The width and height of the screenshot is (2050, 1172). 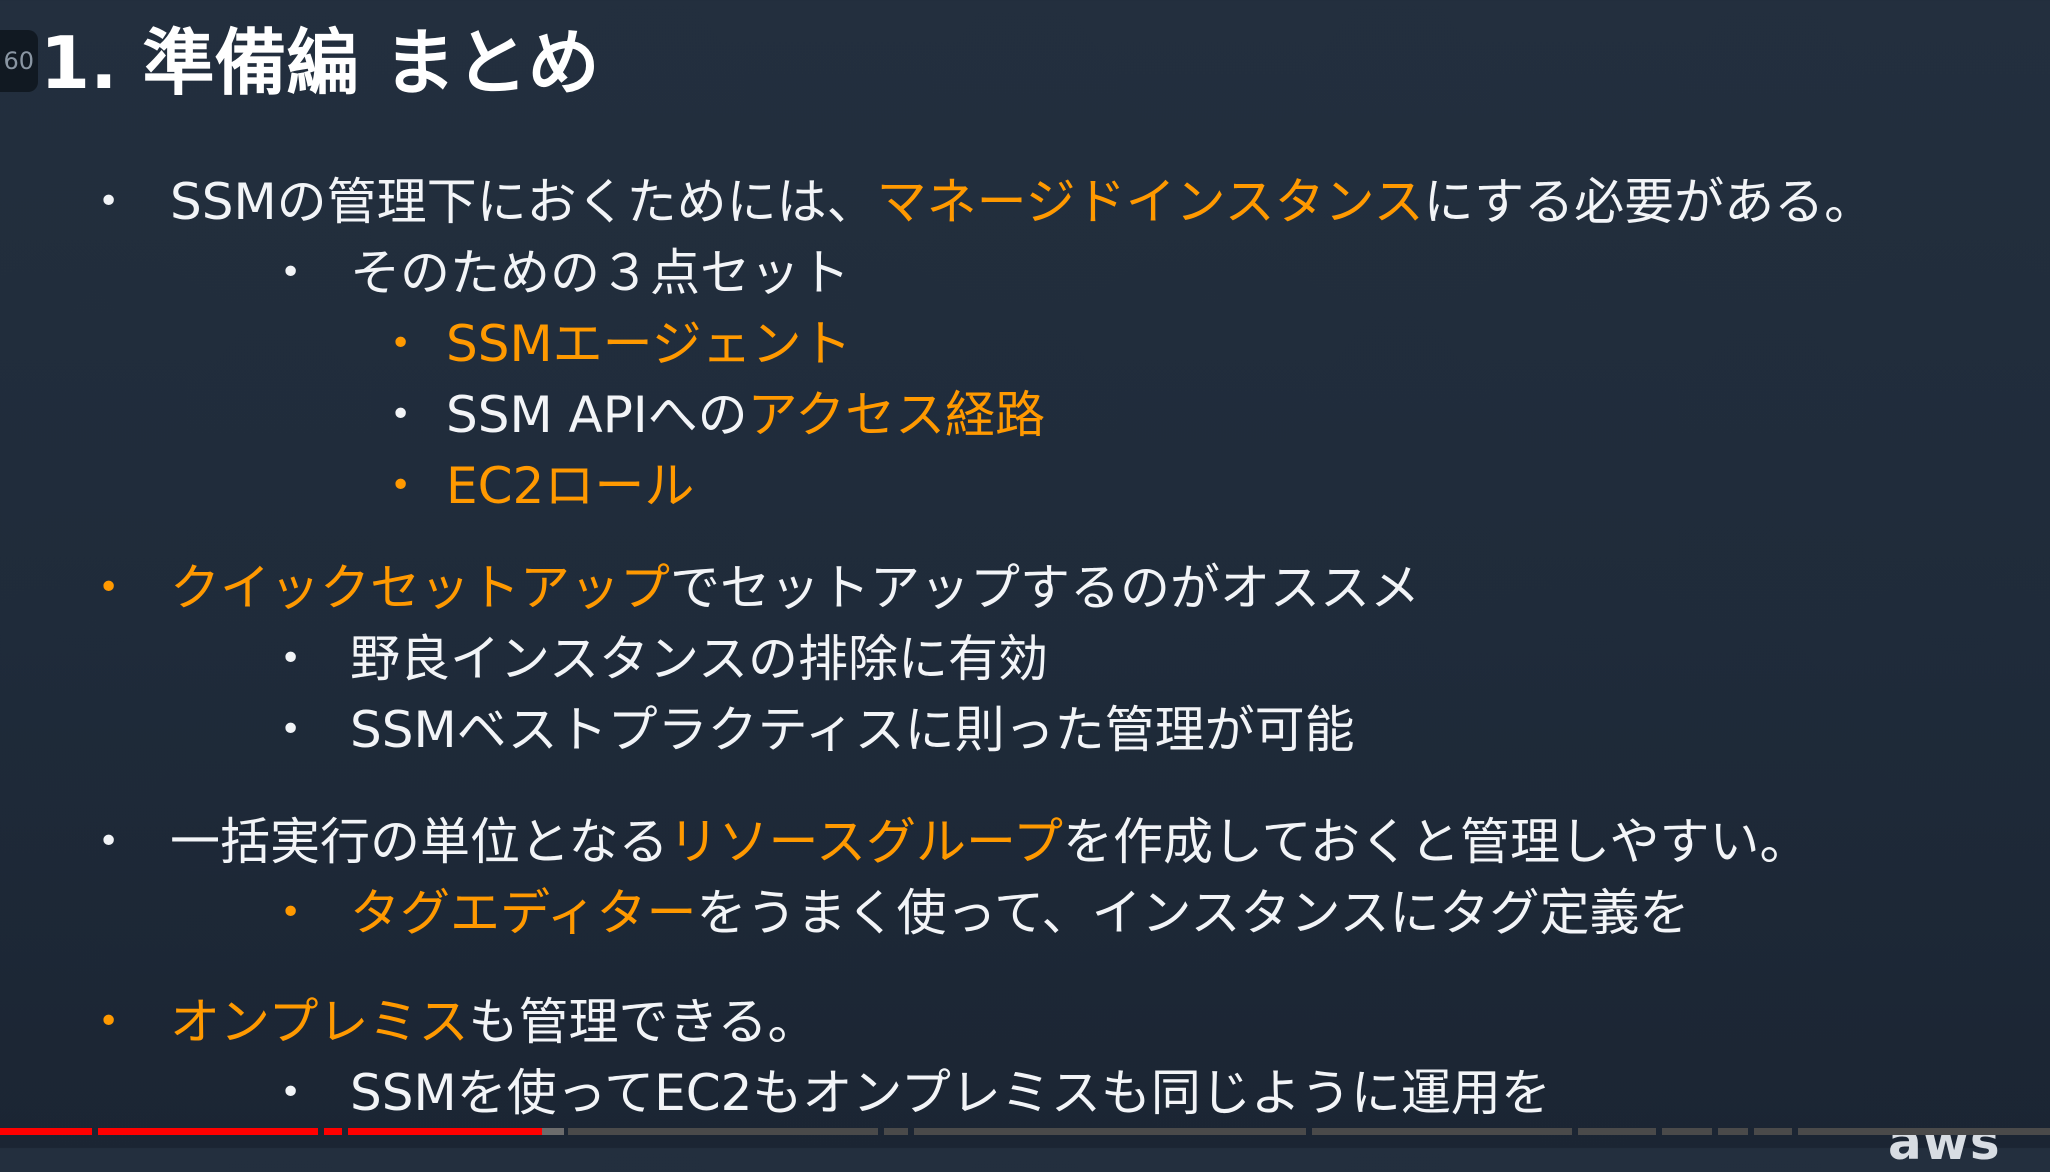 What do you see at coordinates (866, 842) in the screenshot?
I see `section3-highlight: リソースグループ` at bounding box center [866, 842].